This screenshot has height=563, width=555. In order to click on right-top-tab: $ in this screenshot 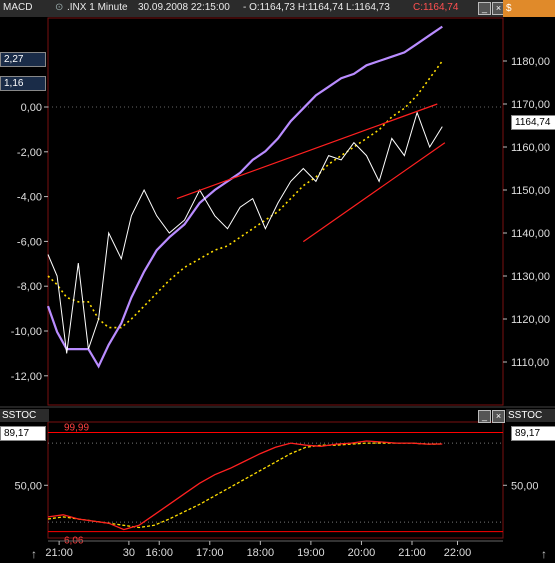, I will do `click(529, 8)`.